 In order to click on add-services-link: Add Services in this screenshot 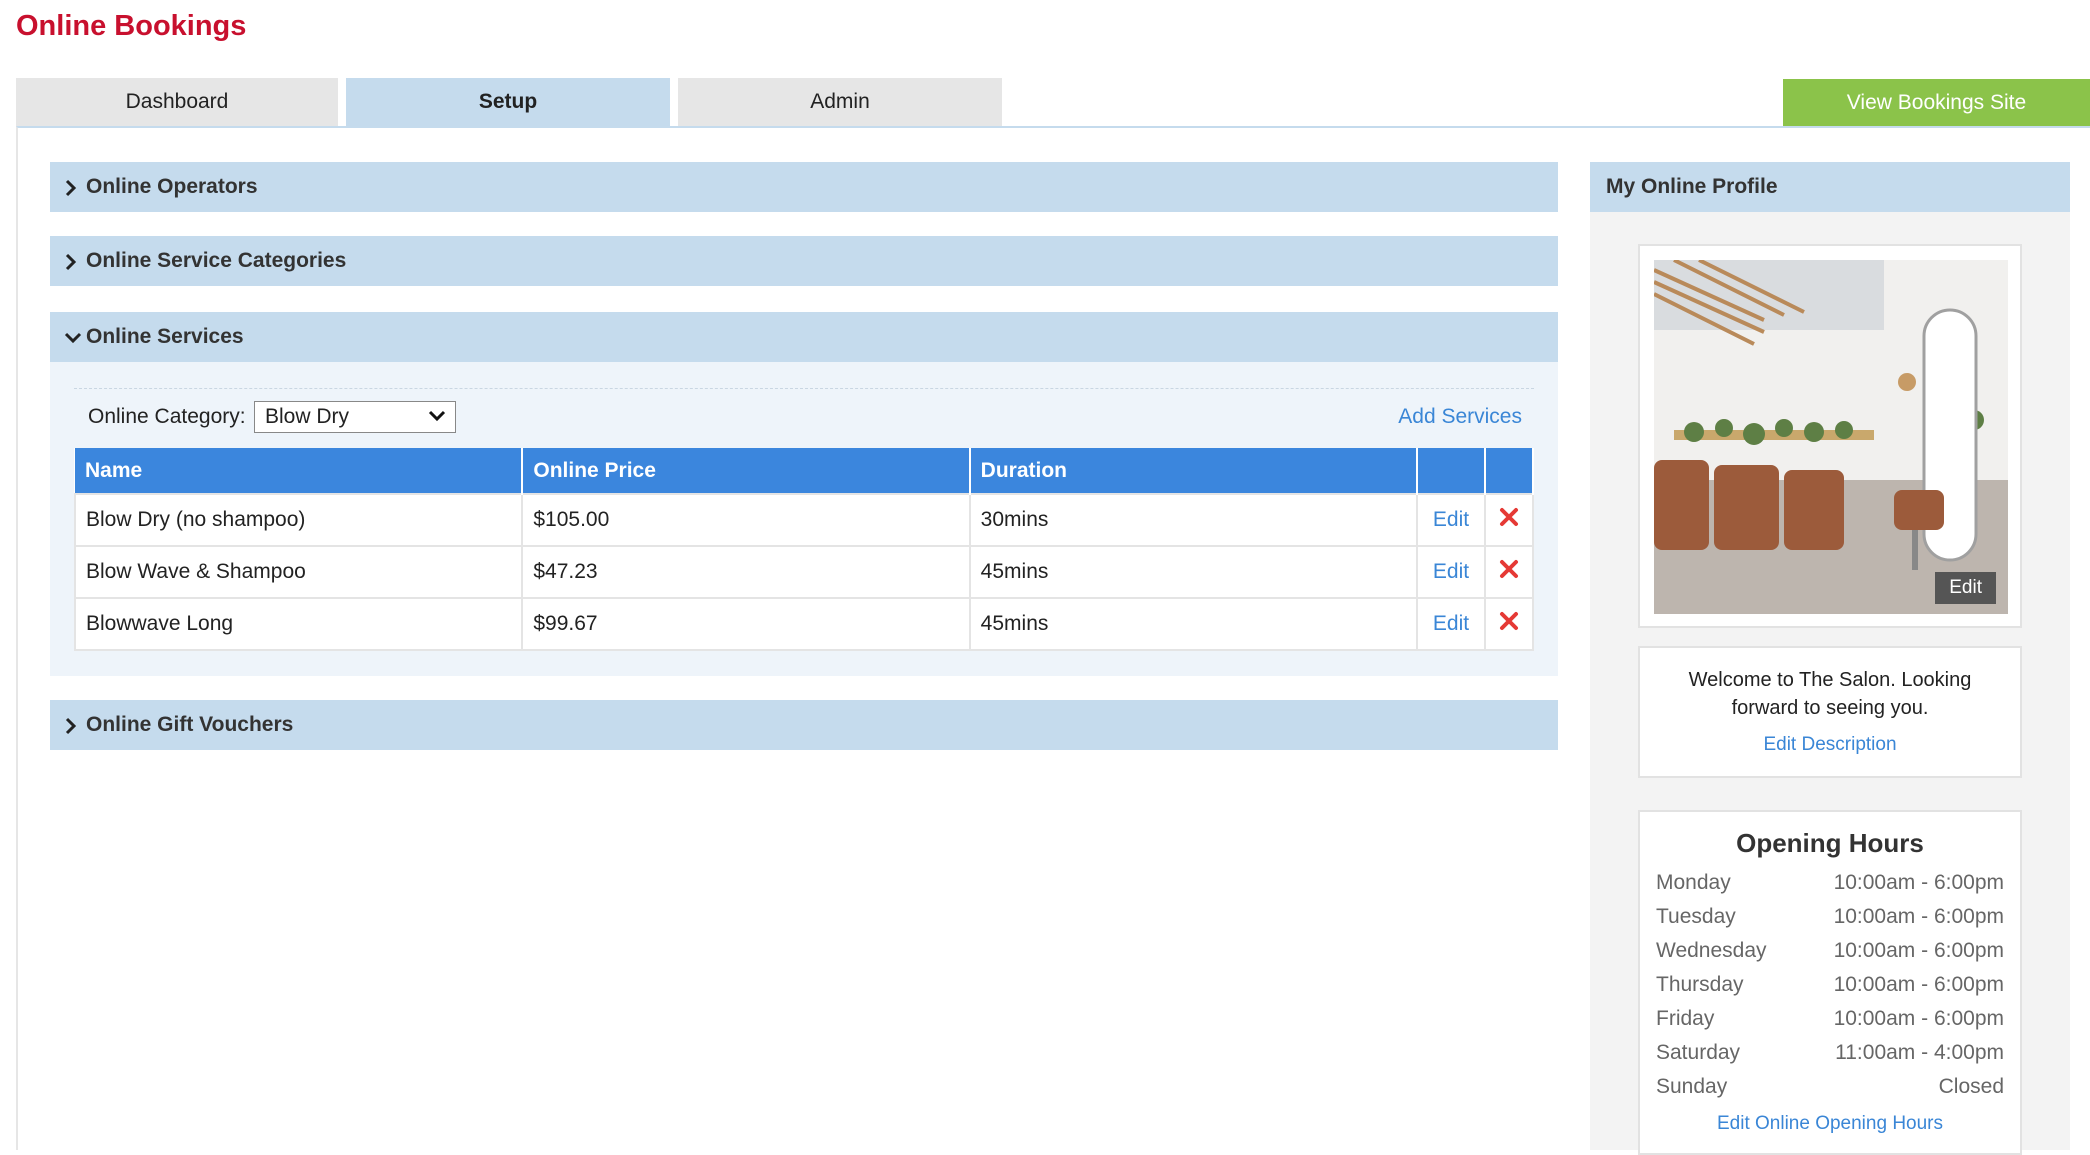, I will do `click(1460, 417)`.